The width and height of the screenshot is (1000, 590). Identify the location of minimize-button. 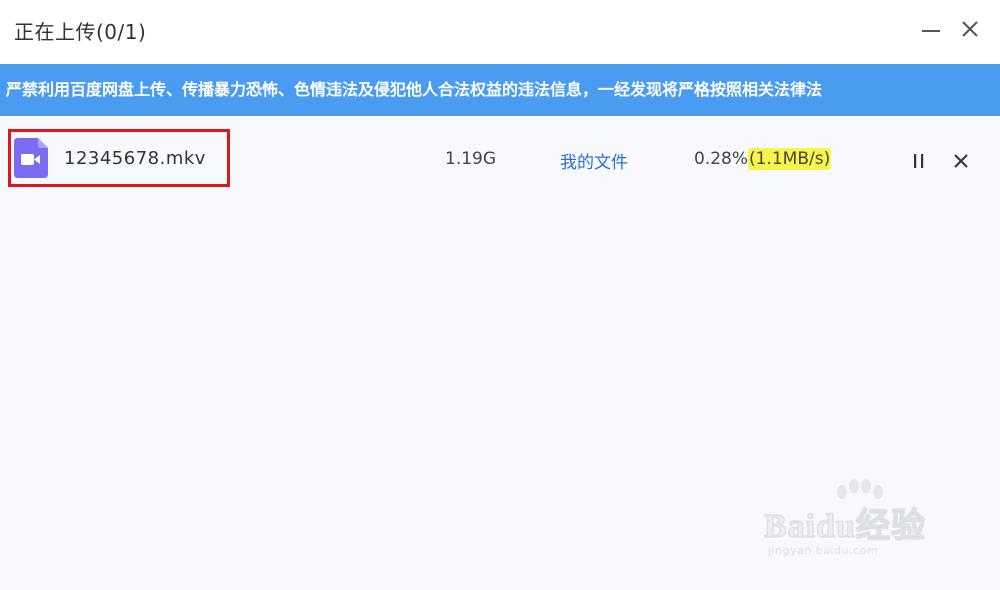
(931, 29).